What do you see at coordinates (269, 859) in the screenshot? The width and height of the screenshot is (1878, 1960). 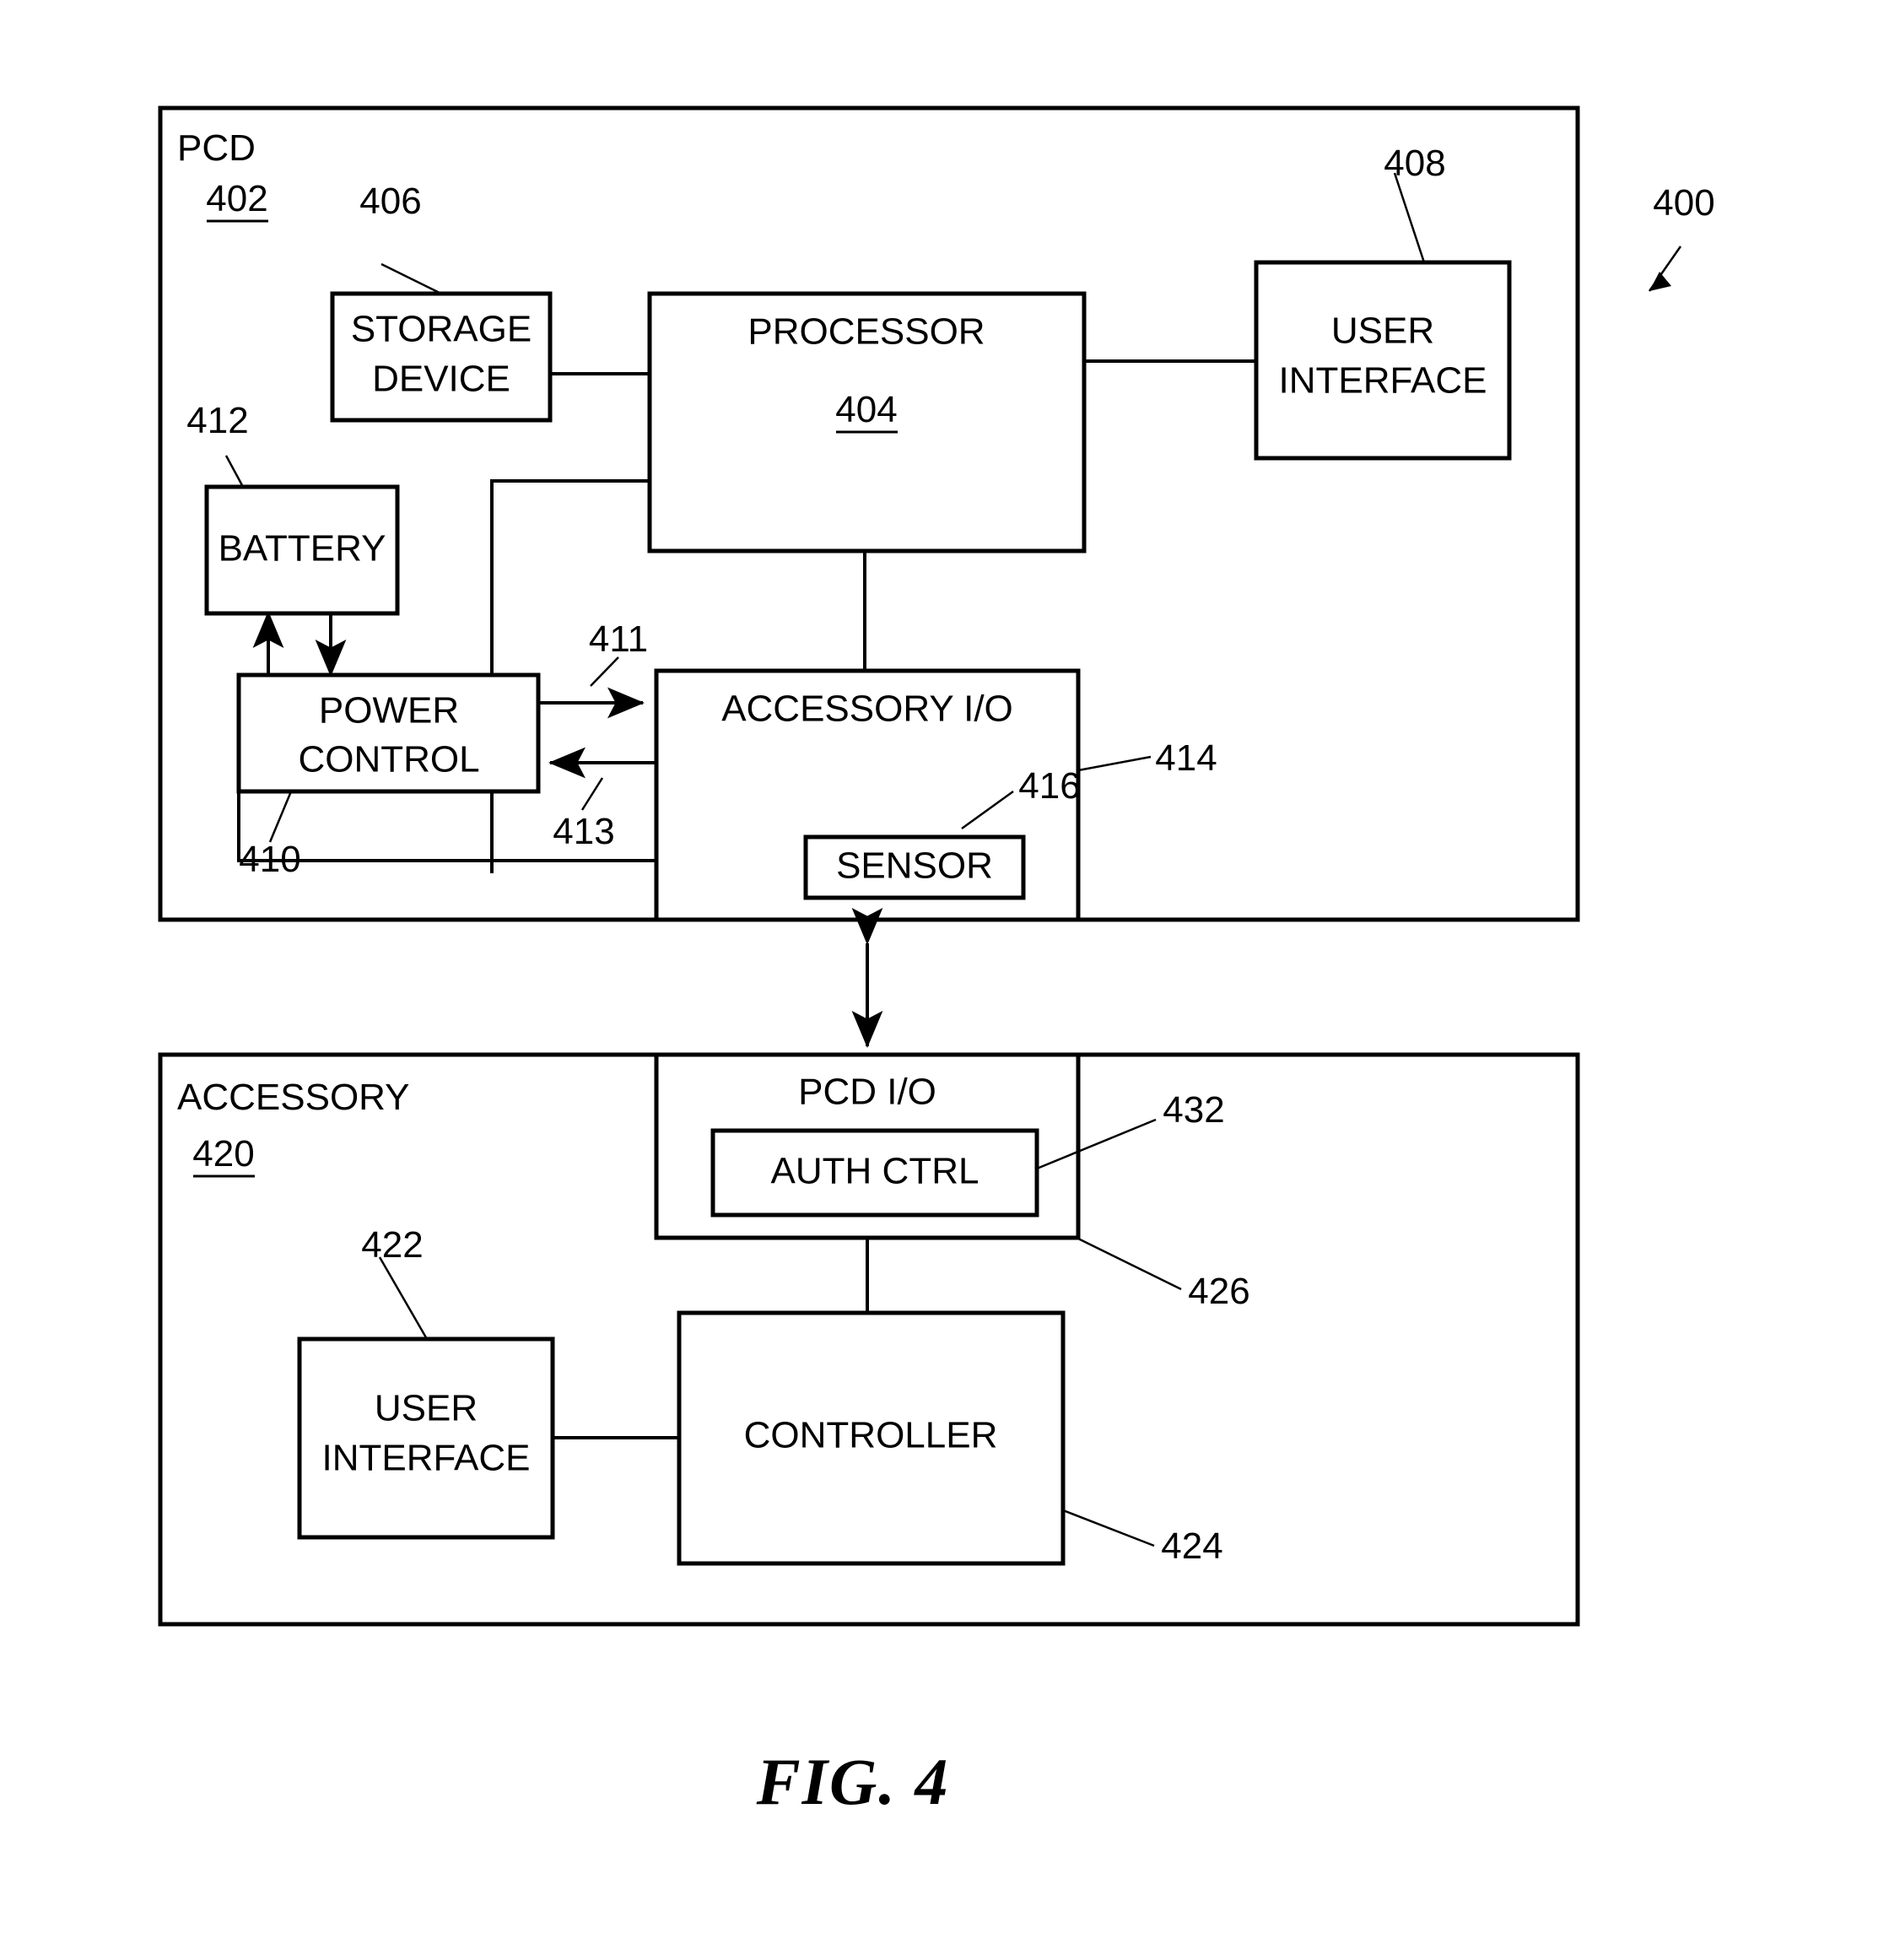 I see `power-control-ref-number: 410` at bounding box center [269, 859].